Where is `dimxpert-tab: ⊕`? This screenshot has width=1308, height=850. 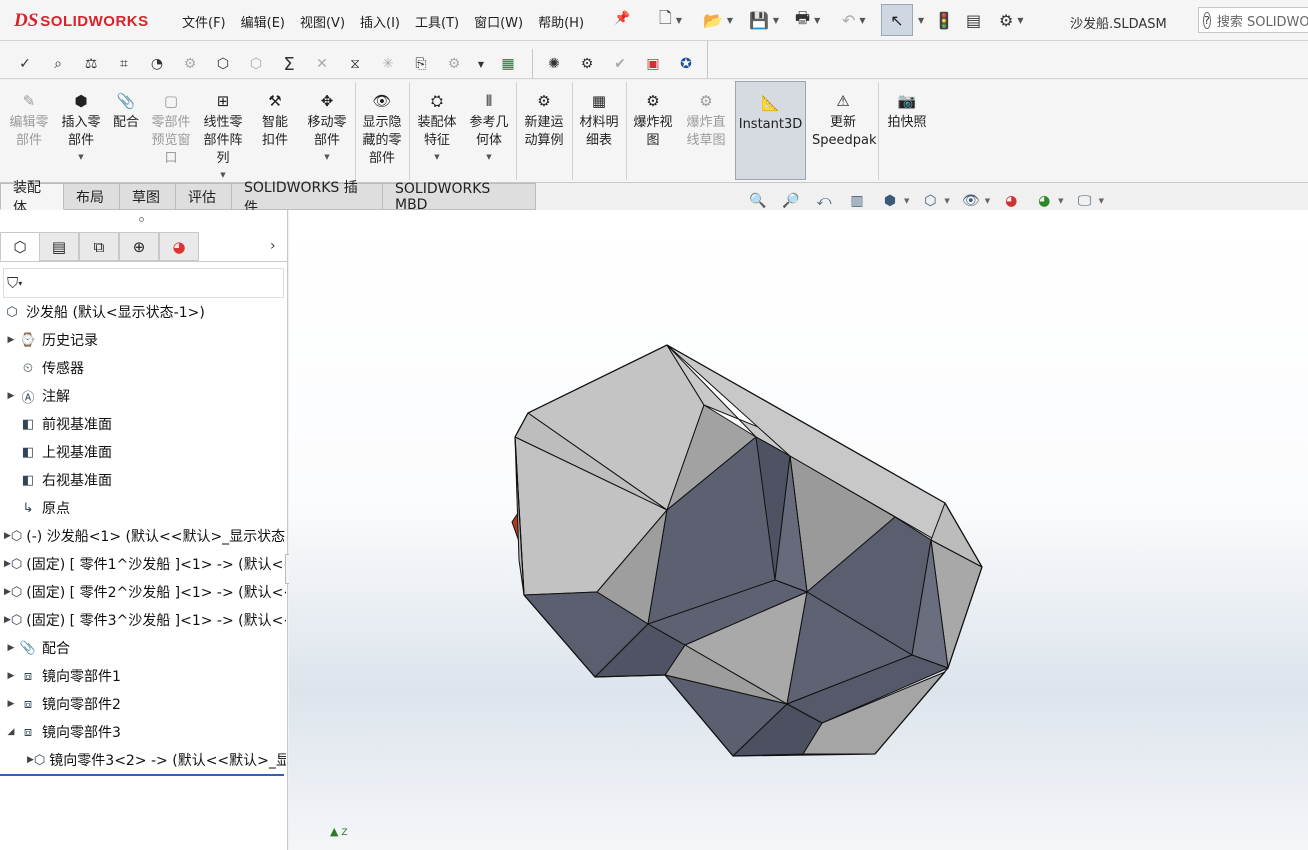
dimxpert-tab: ⊕ is located at coordinates (139, 246).